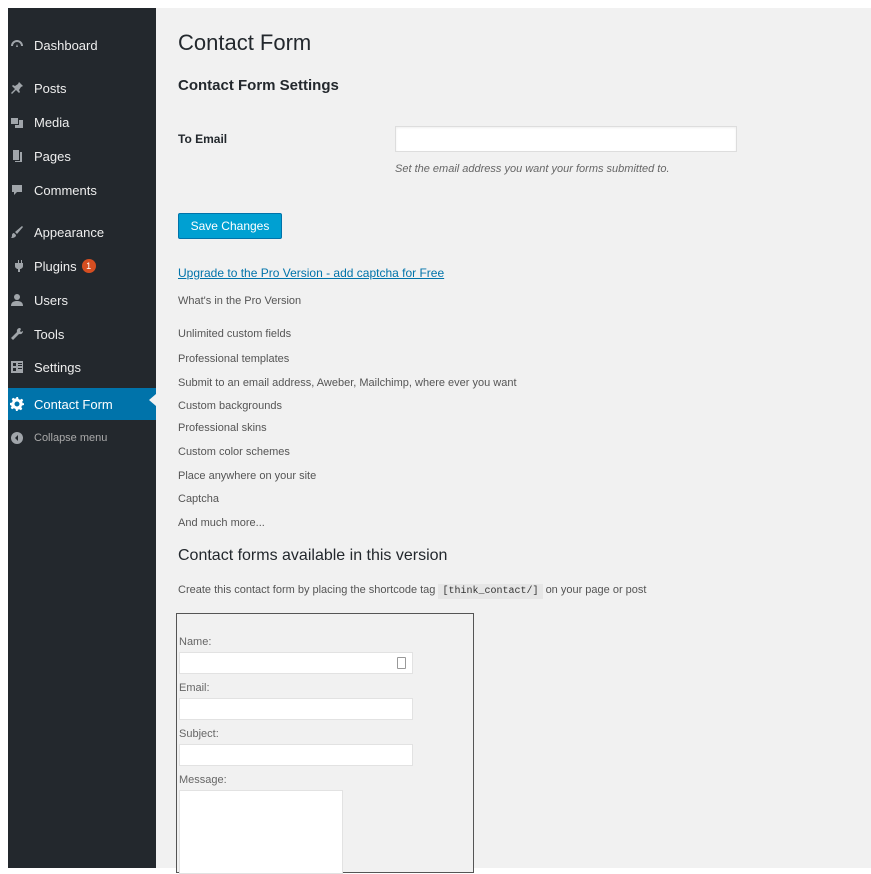  Describe the element at coordinates (57, 367) in the screenshot. I see `sidebar-item-label: Settings` at that location.